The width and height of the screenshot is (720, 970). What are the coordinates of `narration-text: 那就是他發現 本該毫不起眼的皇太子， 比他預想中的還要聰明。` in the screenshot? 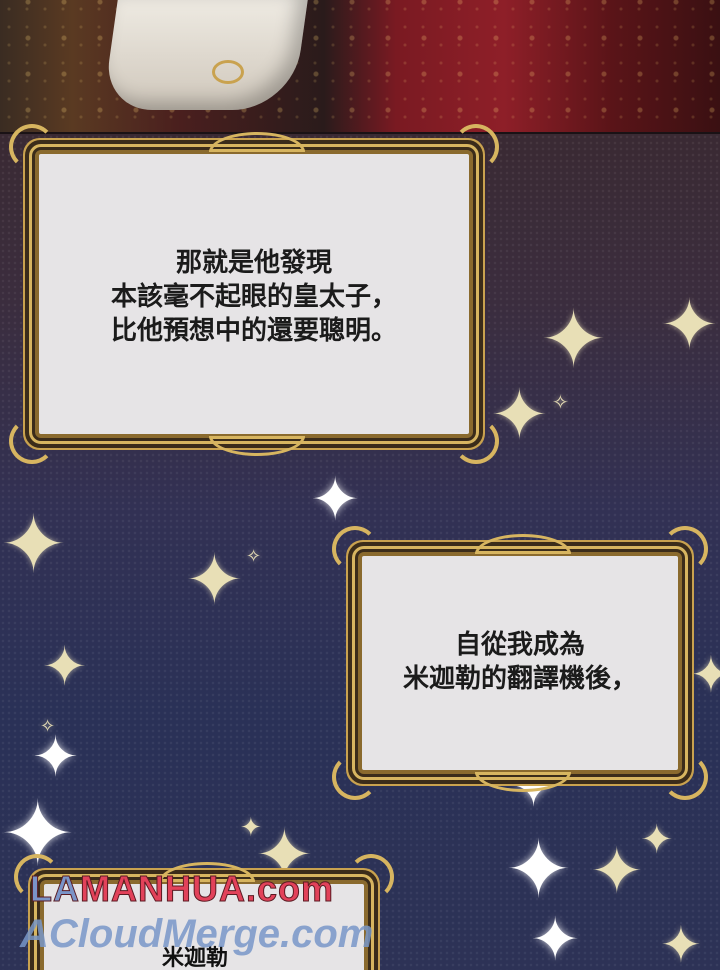 It's located at (254, 297).